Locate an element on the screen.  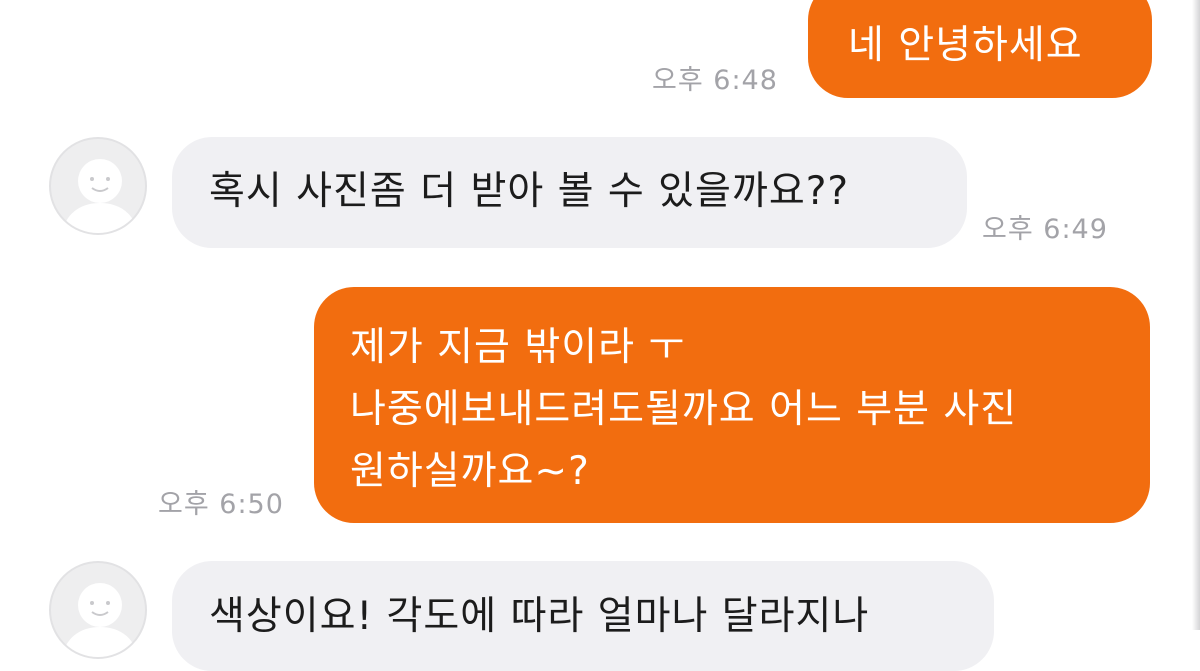
scrollbar-edge is located at coordinates (1196, 315).